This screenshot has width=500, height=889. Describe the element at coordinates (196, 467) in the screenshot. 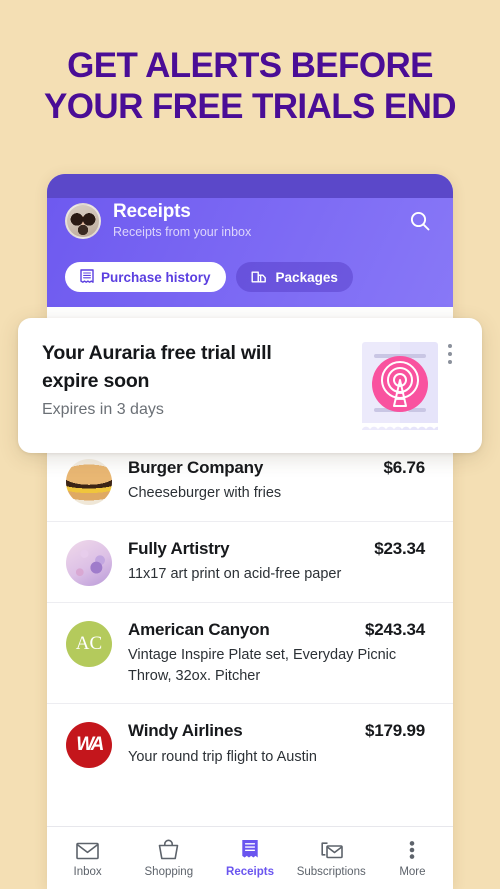

I see `merchant-name: Burger Company` at that location.